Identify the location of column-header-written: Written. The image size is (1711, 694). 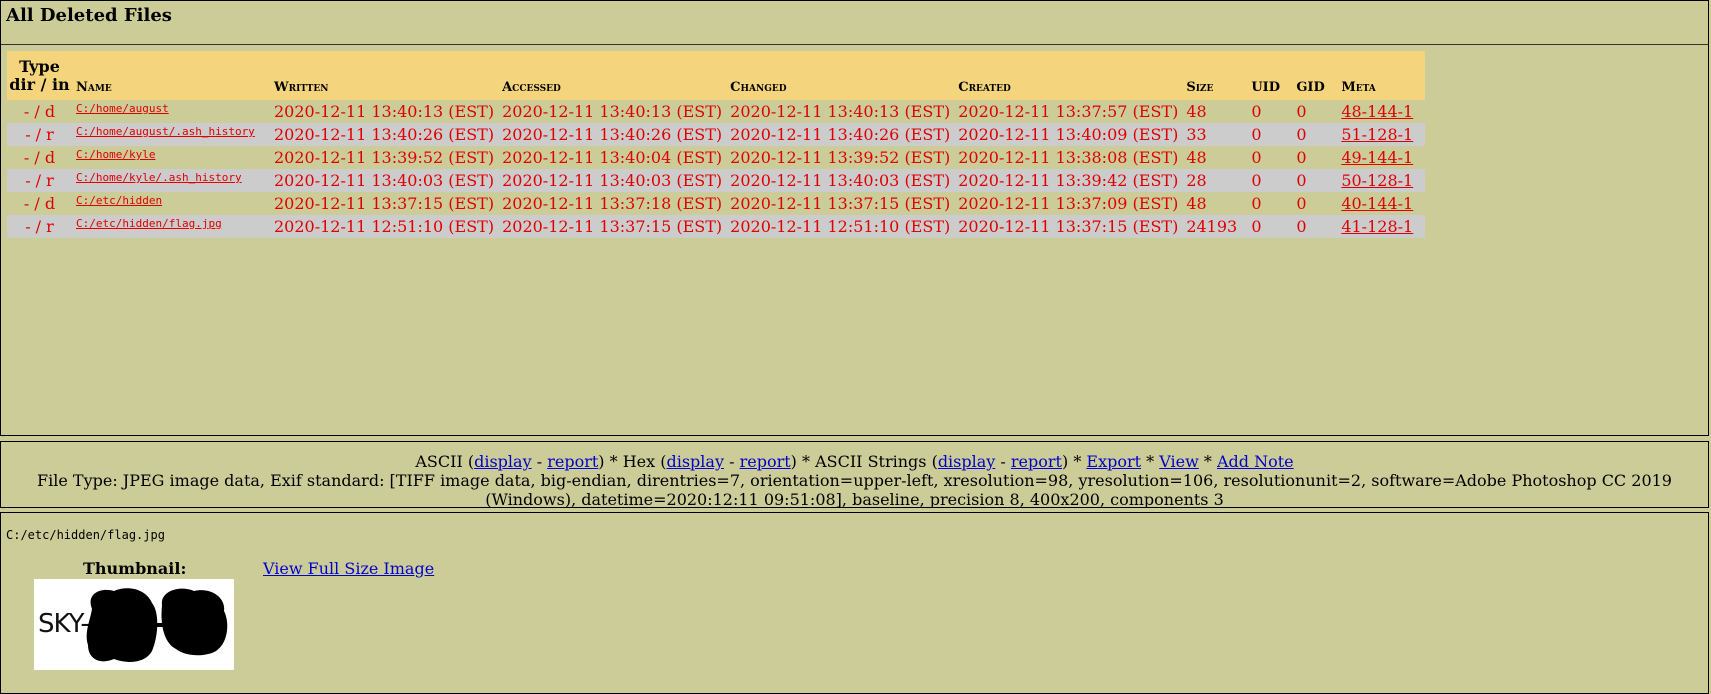
(384, 75).